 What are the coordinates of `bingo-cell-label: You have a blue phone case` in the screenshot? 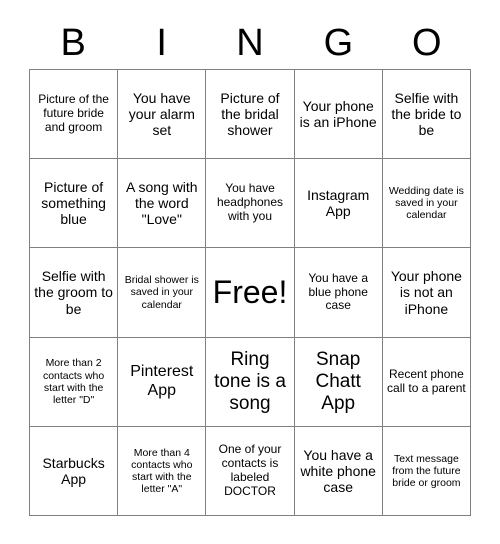 It's located at (338, 291).